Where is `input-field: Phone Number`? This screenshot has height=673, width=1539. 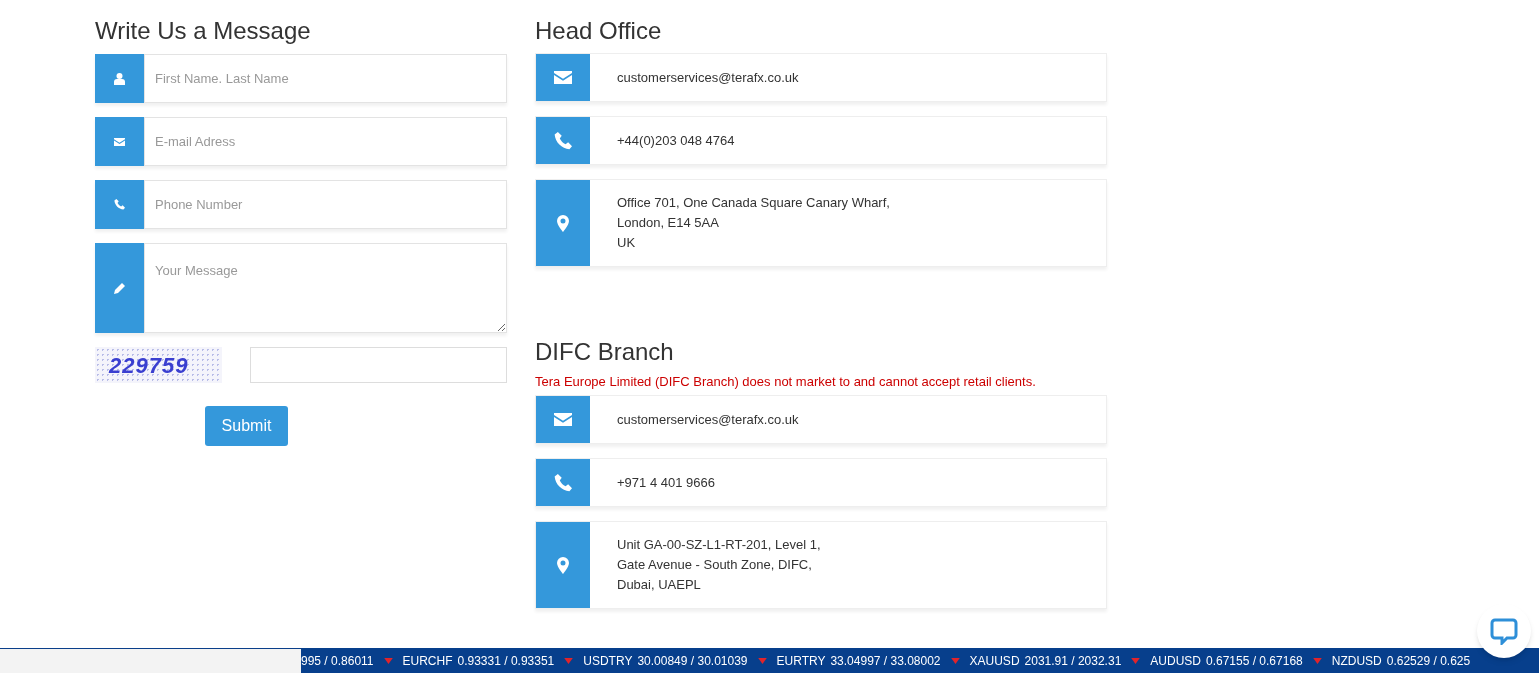 input-field: Phone Number is located at coordinates (325, 204).